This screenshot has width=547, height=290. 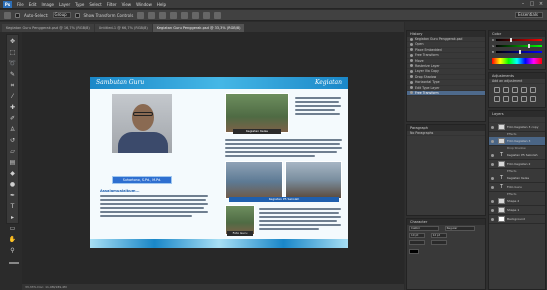 I want to click on paragraph-panel: Paragraph No Paragraphs, so click(x=446, y=170).